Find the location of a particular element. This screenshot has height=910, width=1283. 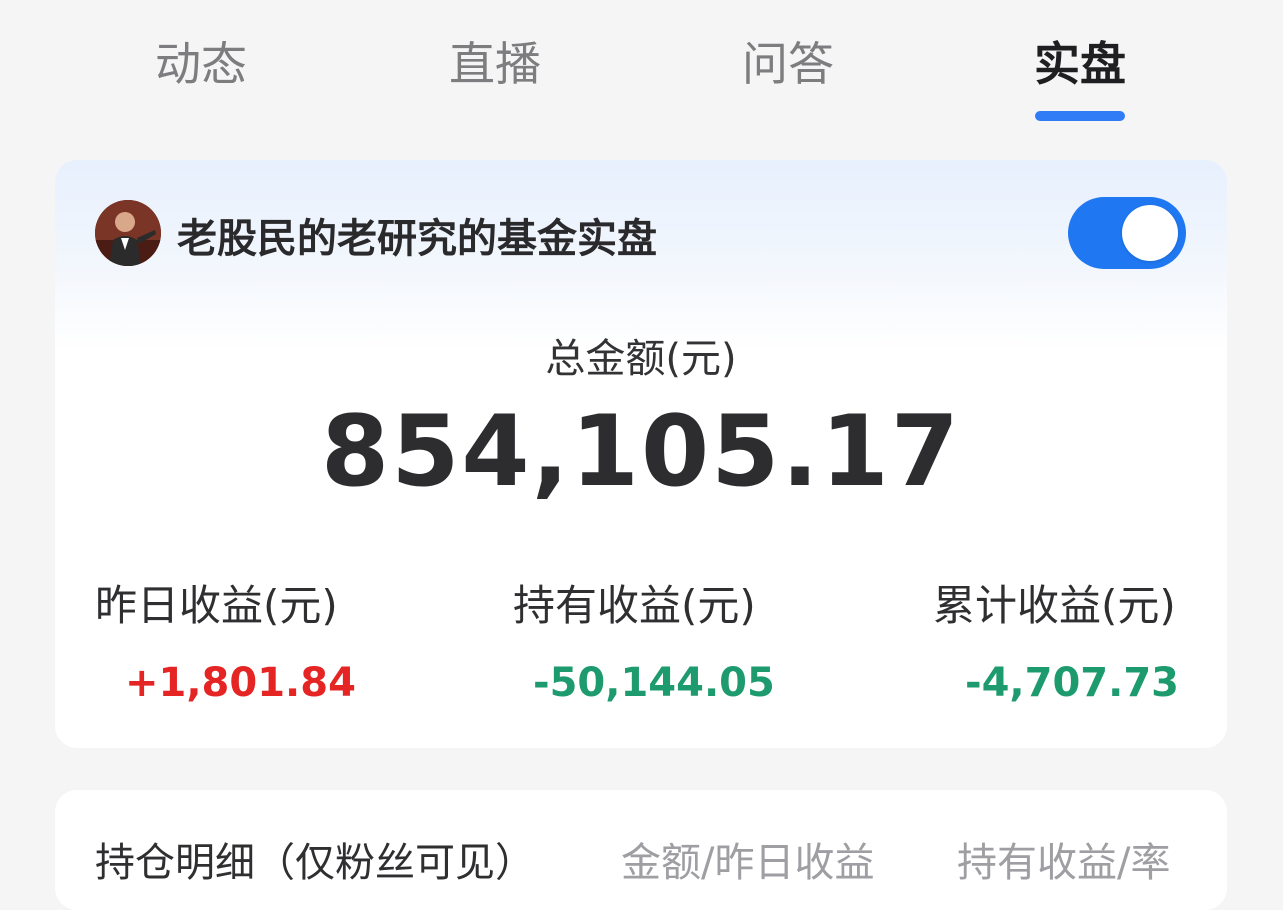

avatar-photo-icon is located at coordinates (128, 233).